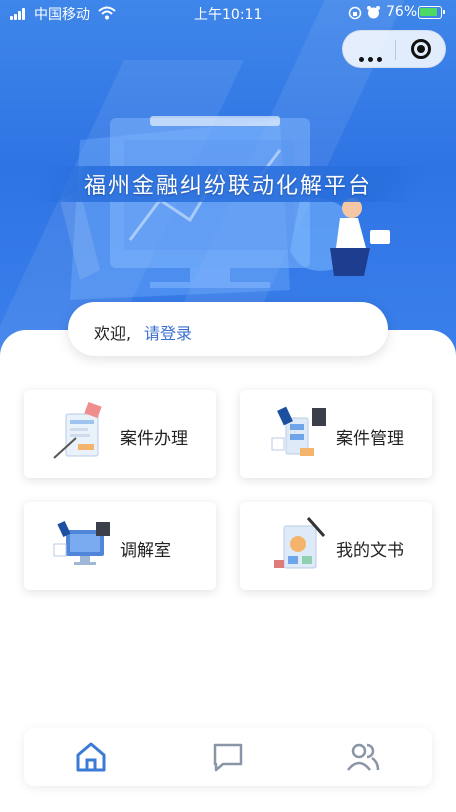 This screenshot has width=456, height=812. Describe the element at coordinates (62, 15) in the screenshot. I see `carrier-name: 中国移动` at that location.